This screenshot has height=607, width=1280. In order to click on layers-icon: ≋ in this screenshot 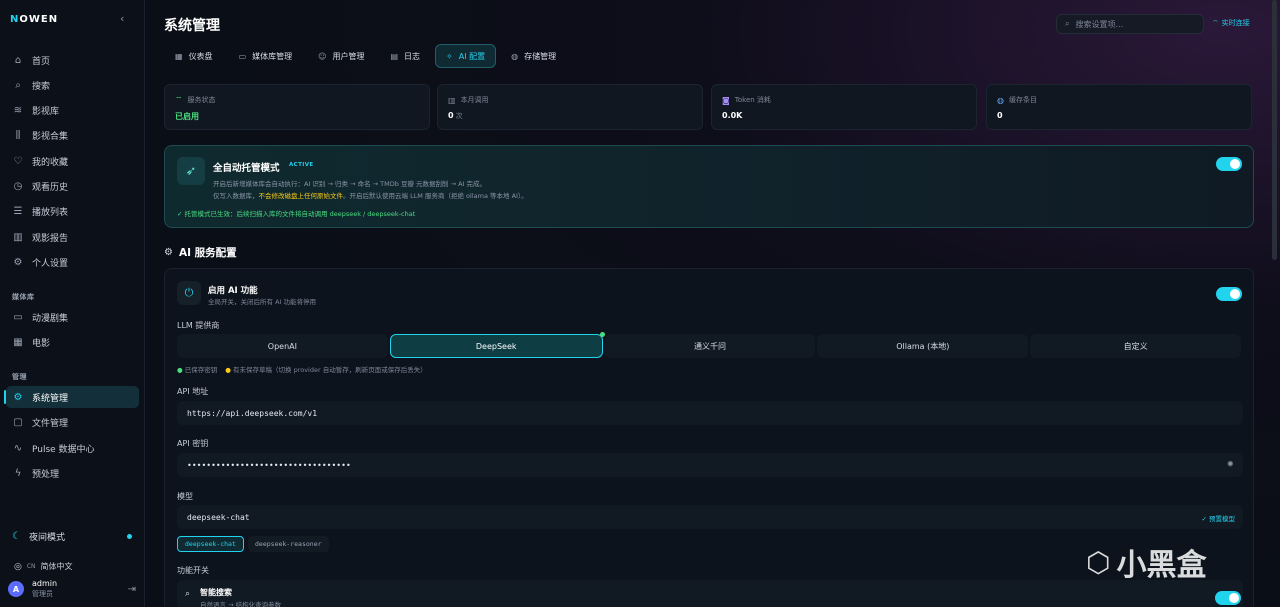, I will do `click(18, 110)`.